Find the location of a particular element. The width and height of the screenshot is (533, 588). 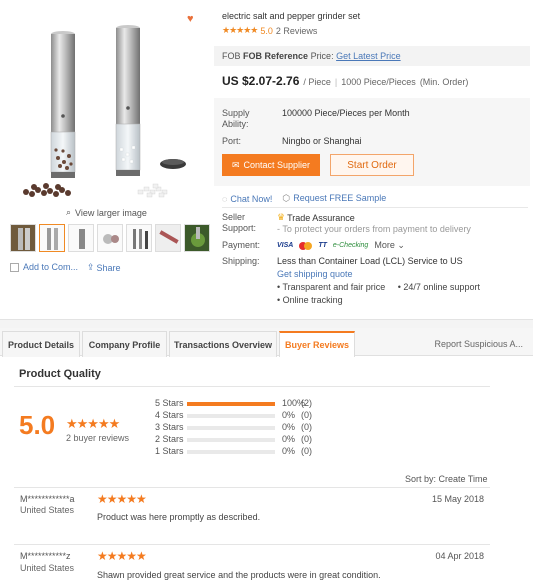

fob-label: FOB FOB Reference Price: is located at coordinates (278, 56).